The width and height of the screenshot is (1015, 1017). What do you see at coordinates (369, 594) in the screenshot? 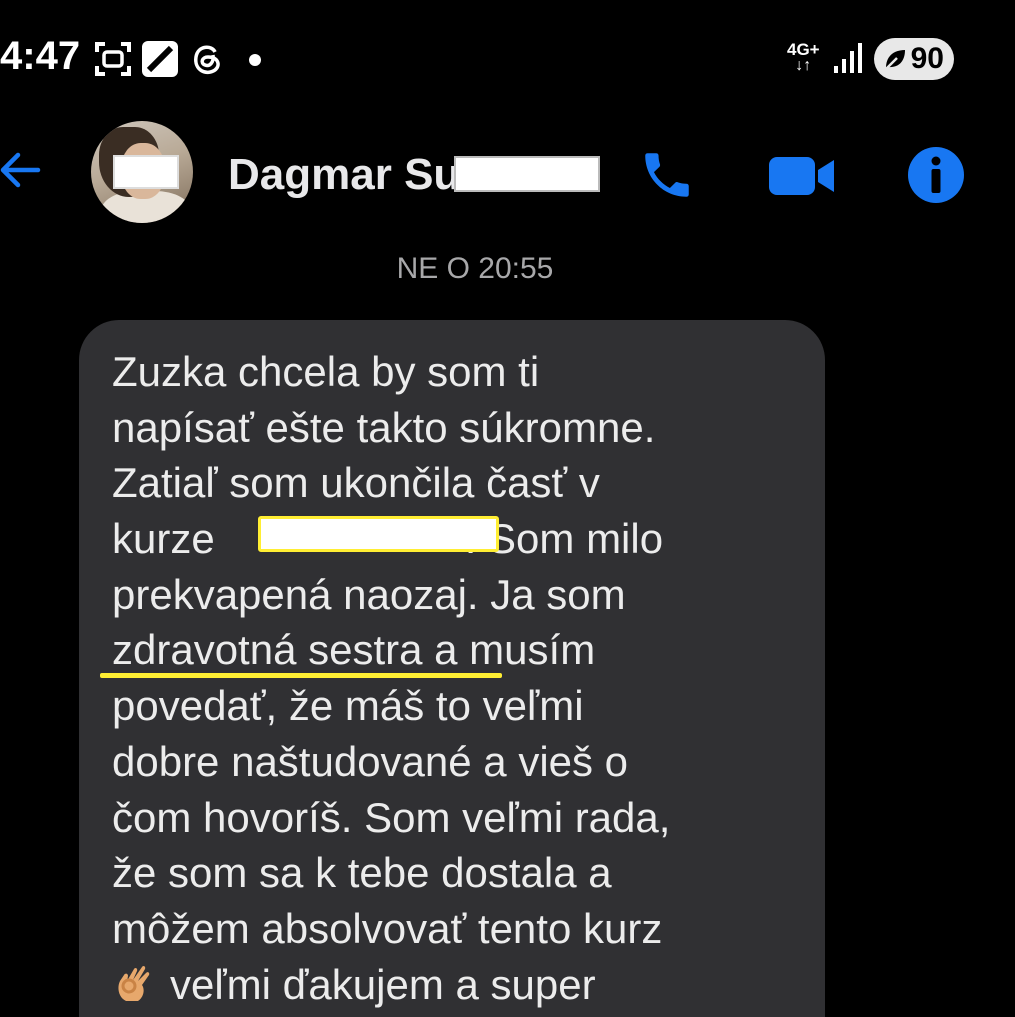
I see `message-line: prekvapená naozaj. Ja som` at bounding box center [369, 594].